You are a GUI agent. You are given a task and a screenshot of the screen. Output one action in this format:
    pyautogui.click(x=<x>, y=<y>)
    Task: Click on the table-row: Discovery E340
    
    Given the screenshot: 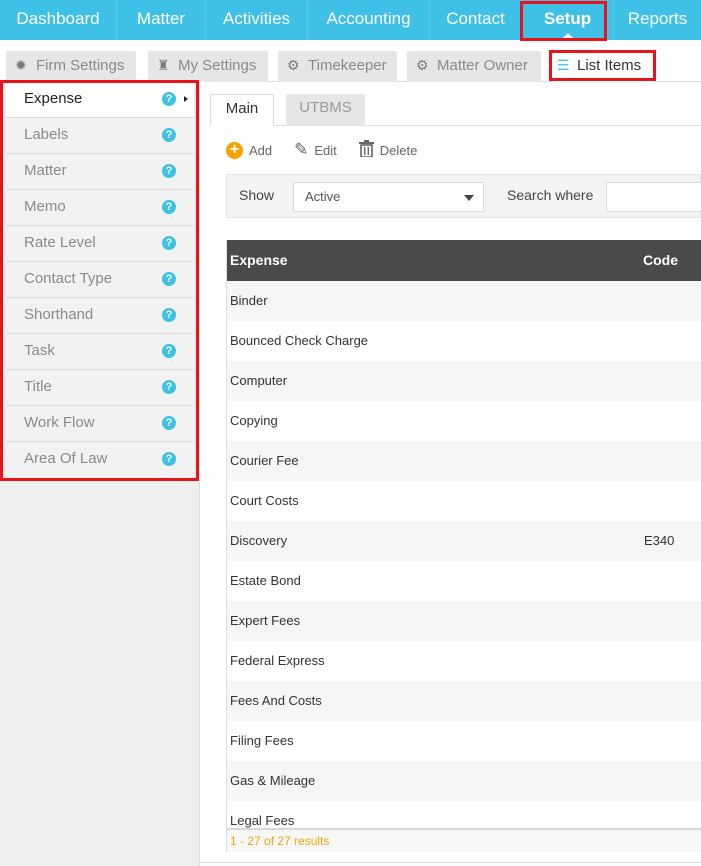 What is the action you would take?
    pyautogui.click(x=464, y=541)
    